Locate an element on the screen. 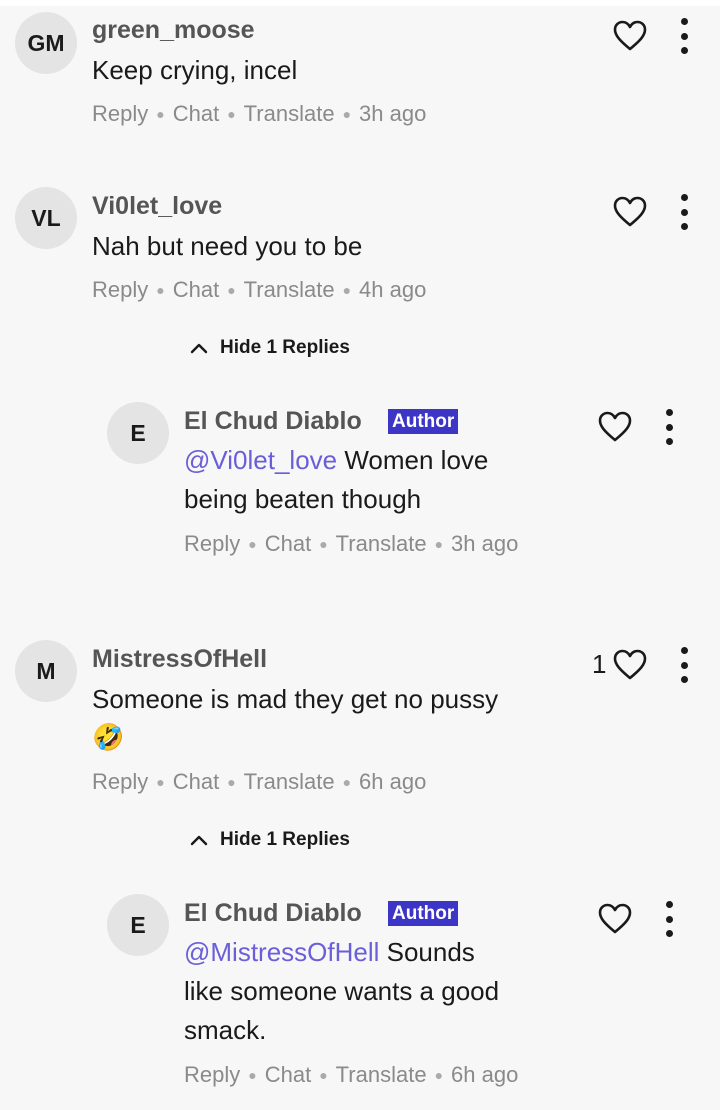  comment-text: Someone is mad they get no pussy is located at coordinates (295, 699).